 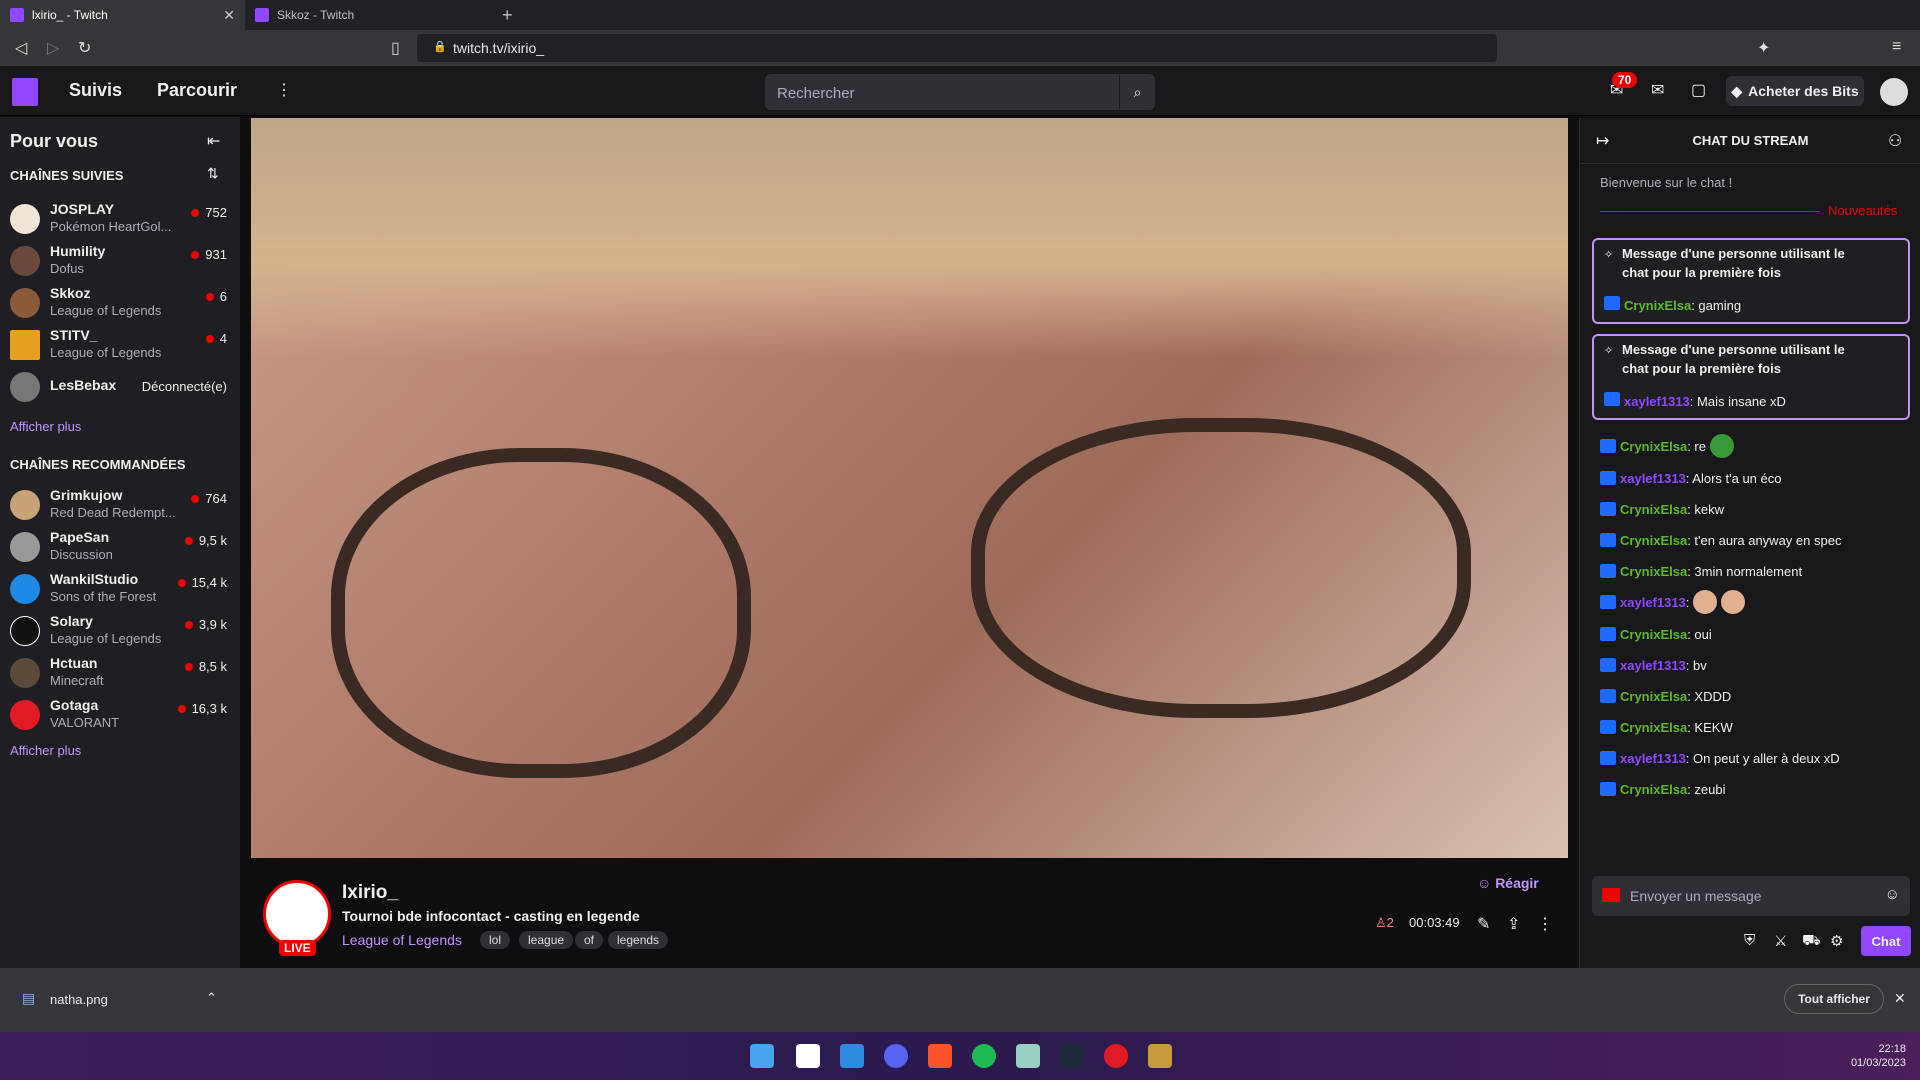 What do you see at coordinates (1483, 924) in the screenshot?
I see `edit-icon: ✎` at bounding box center [1483, 924].